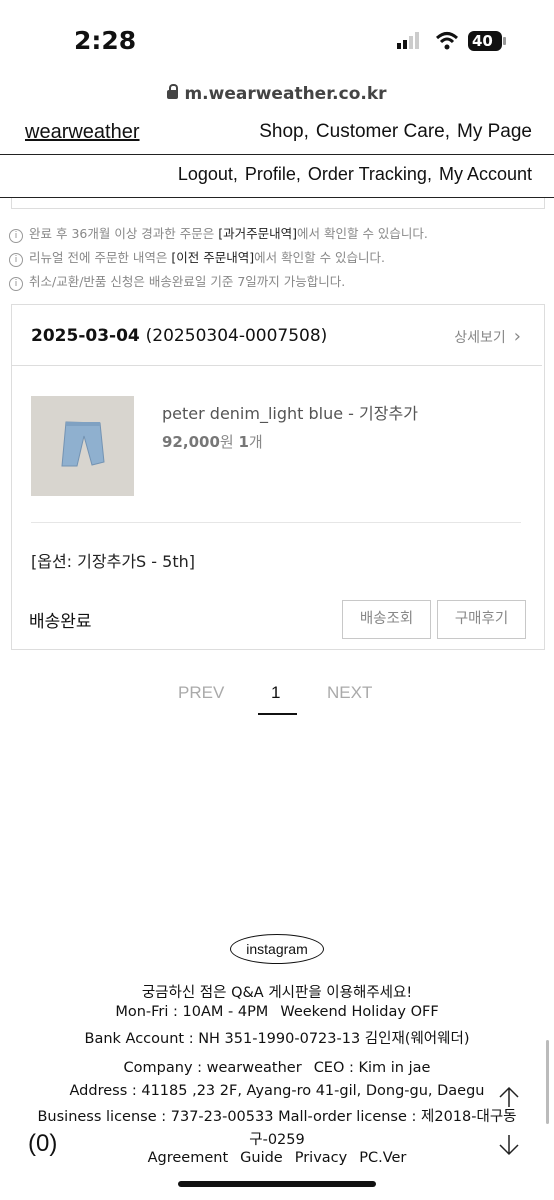 This screenshot has width=554, height=1200. I want to click on scroll-down-arrow-icon, so click(509, 1145).